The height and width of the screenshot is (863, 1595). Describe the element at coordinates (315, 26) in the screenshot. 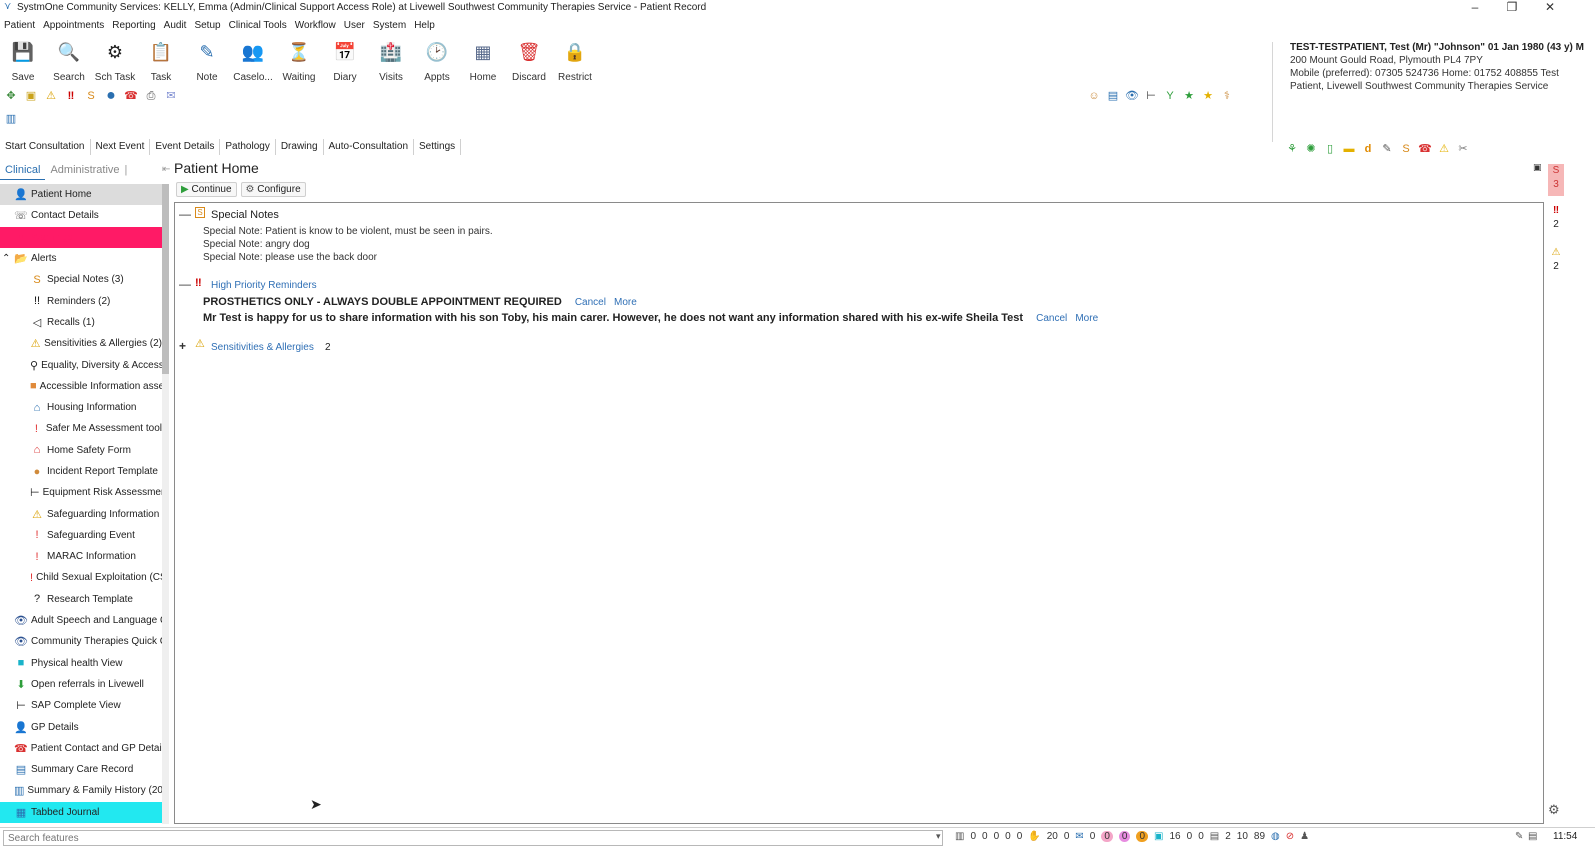

I see `menu-workflow: Workflow` at that location.